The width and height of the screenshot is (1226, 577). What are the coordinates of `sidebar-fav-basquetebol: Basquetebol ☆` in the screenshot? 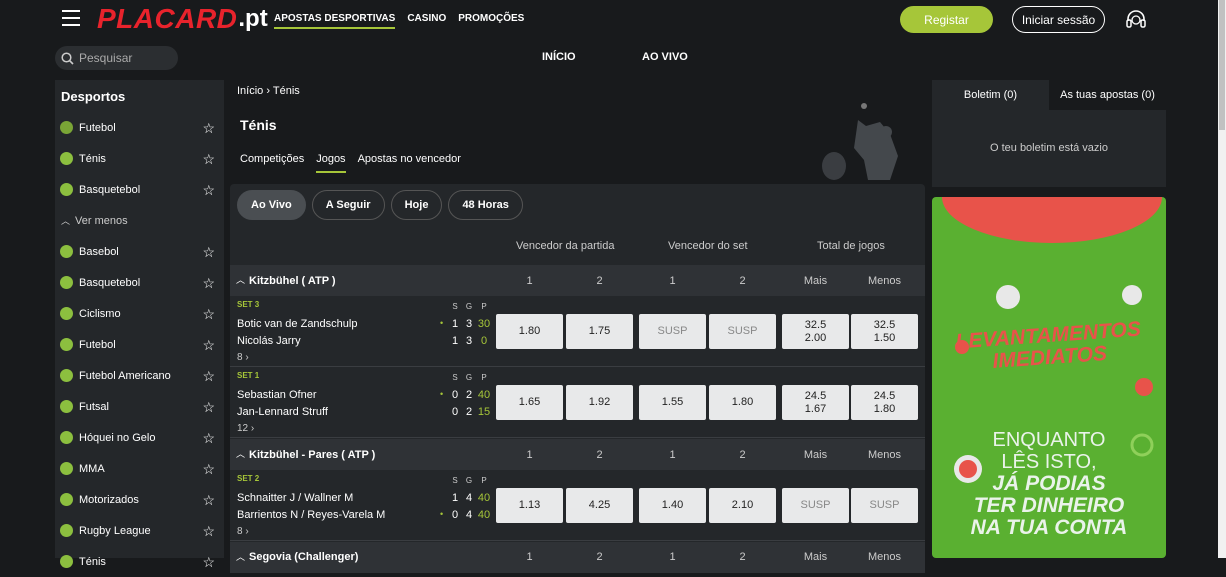 It's located at (139, 189).